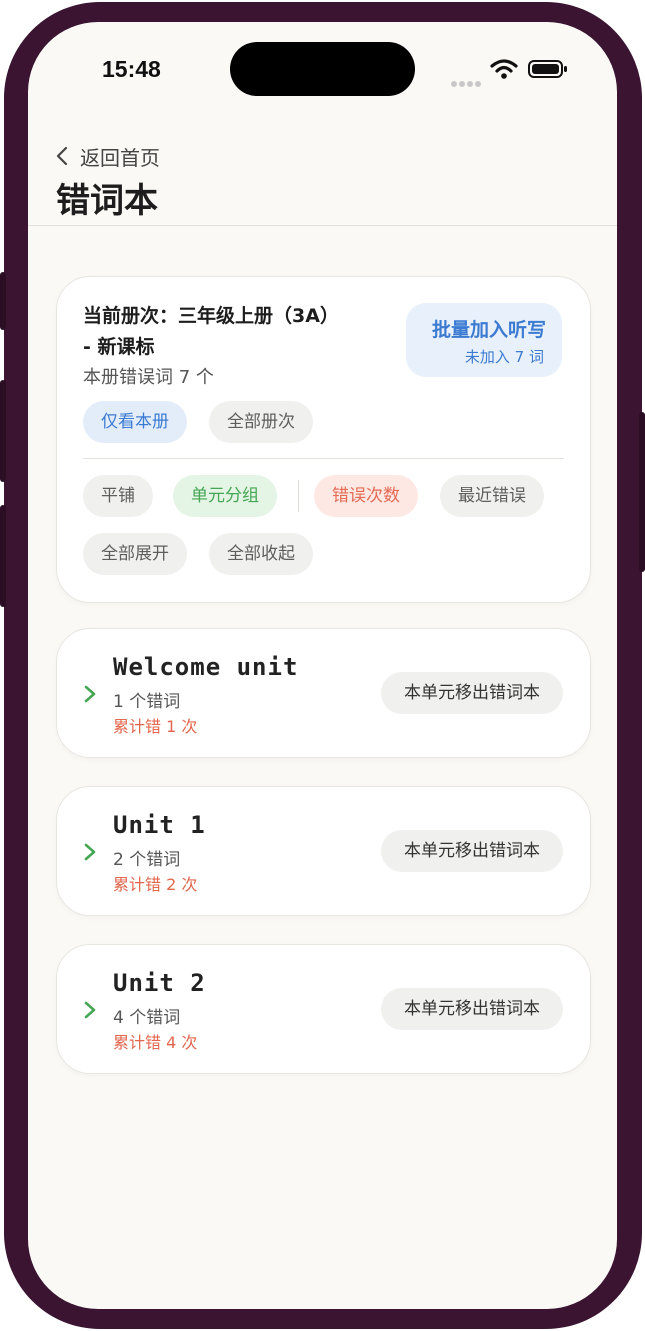  What do you see at coordinates (323, 458) in the screenshot?
I see `divider` at bounding box center [323, 458].